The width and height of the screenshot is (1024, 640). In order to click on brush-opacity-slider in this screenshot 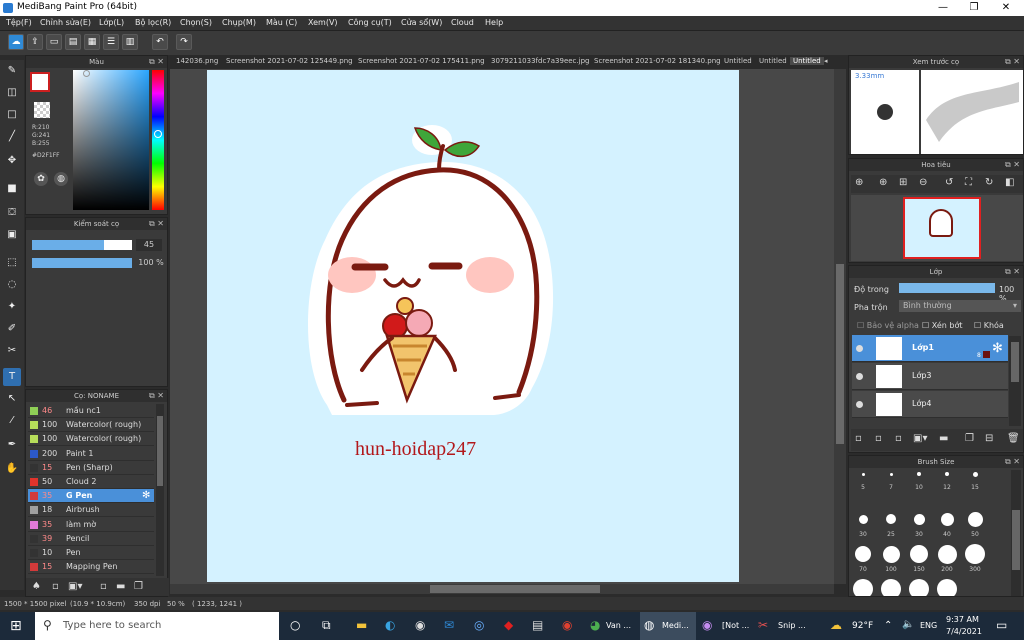, I will do `click(82, 263)`.